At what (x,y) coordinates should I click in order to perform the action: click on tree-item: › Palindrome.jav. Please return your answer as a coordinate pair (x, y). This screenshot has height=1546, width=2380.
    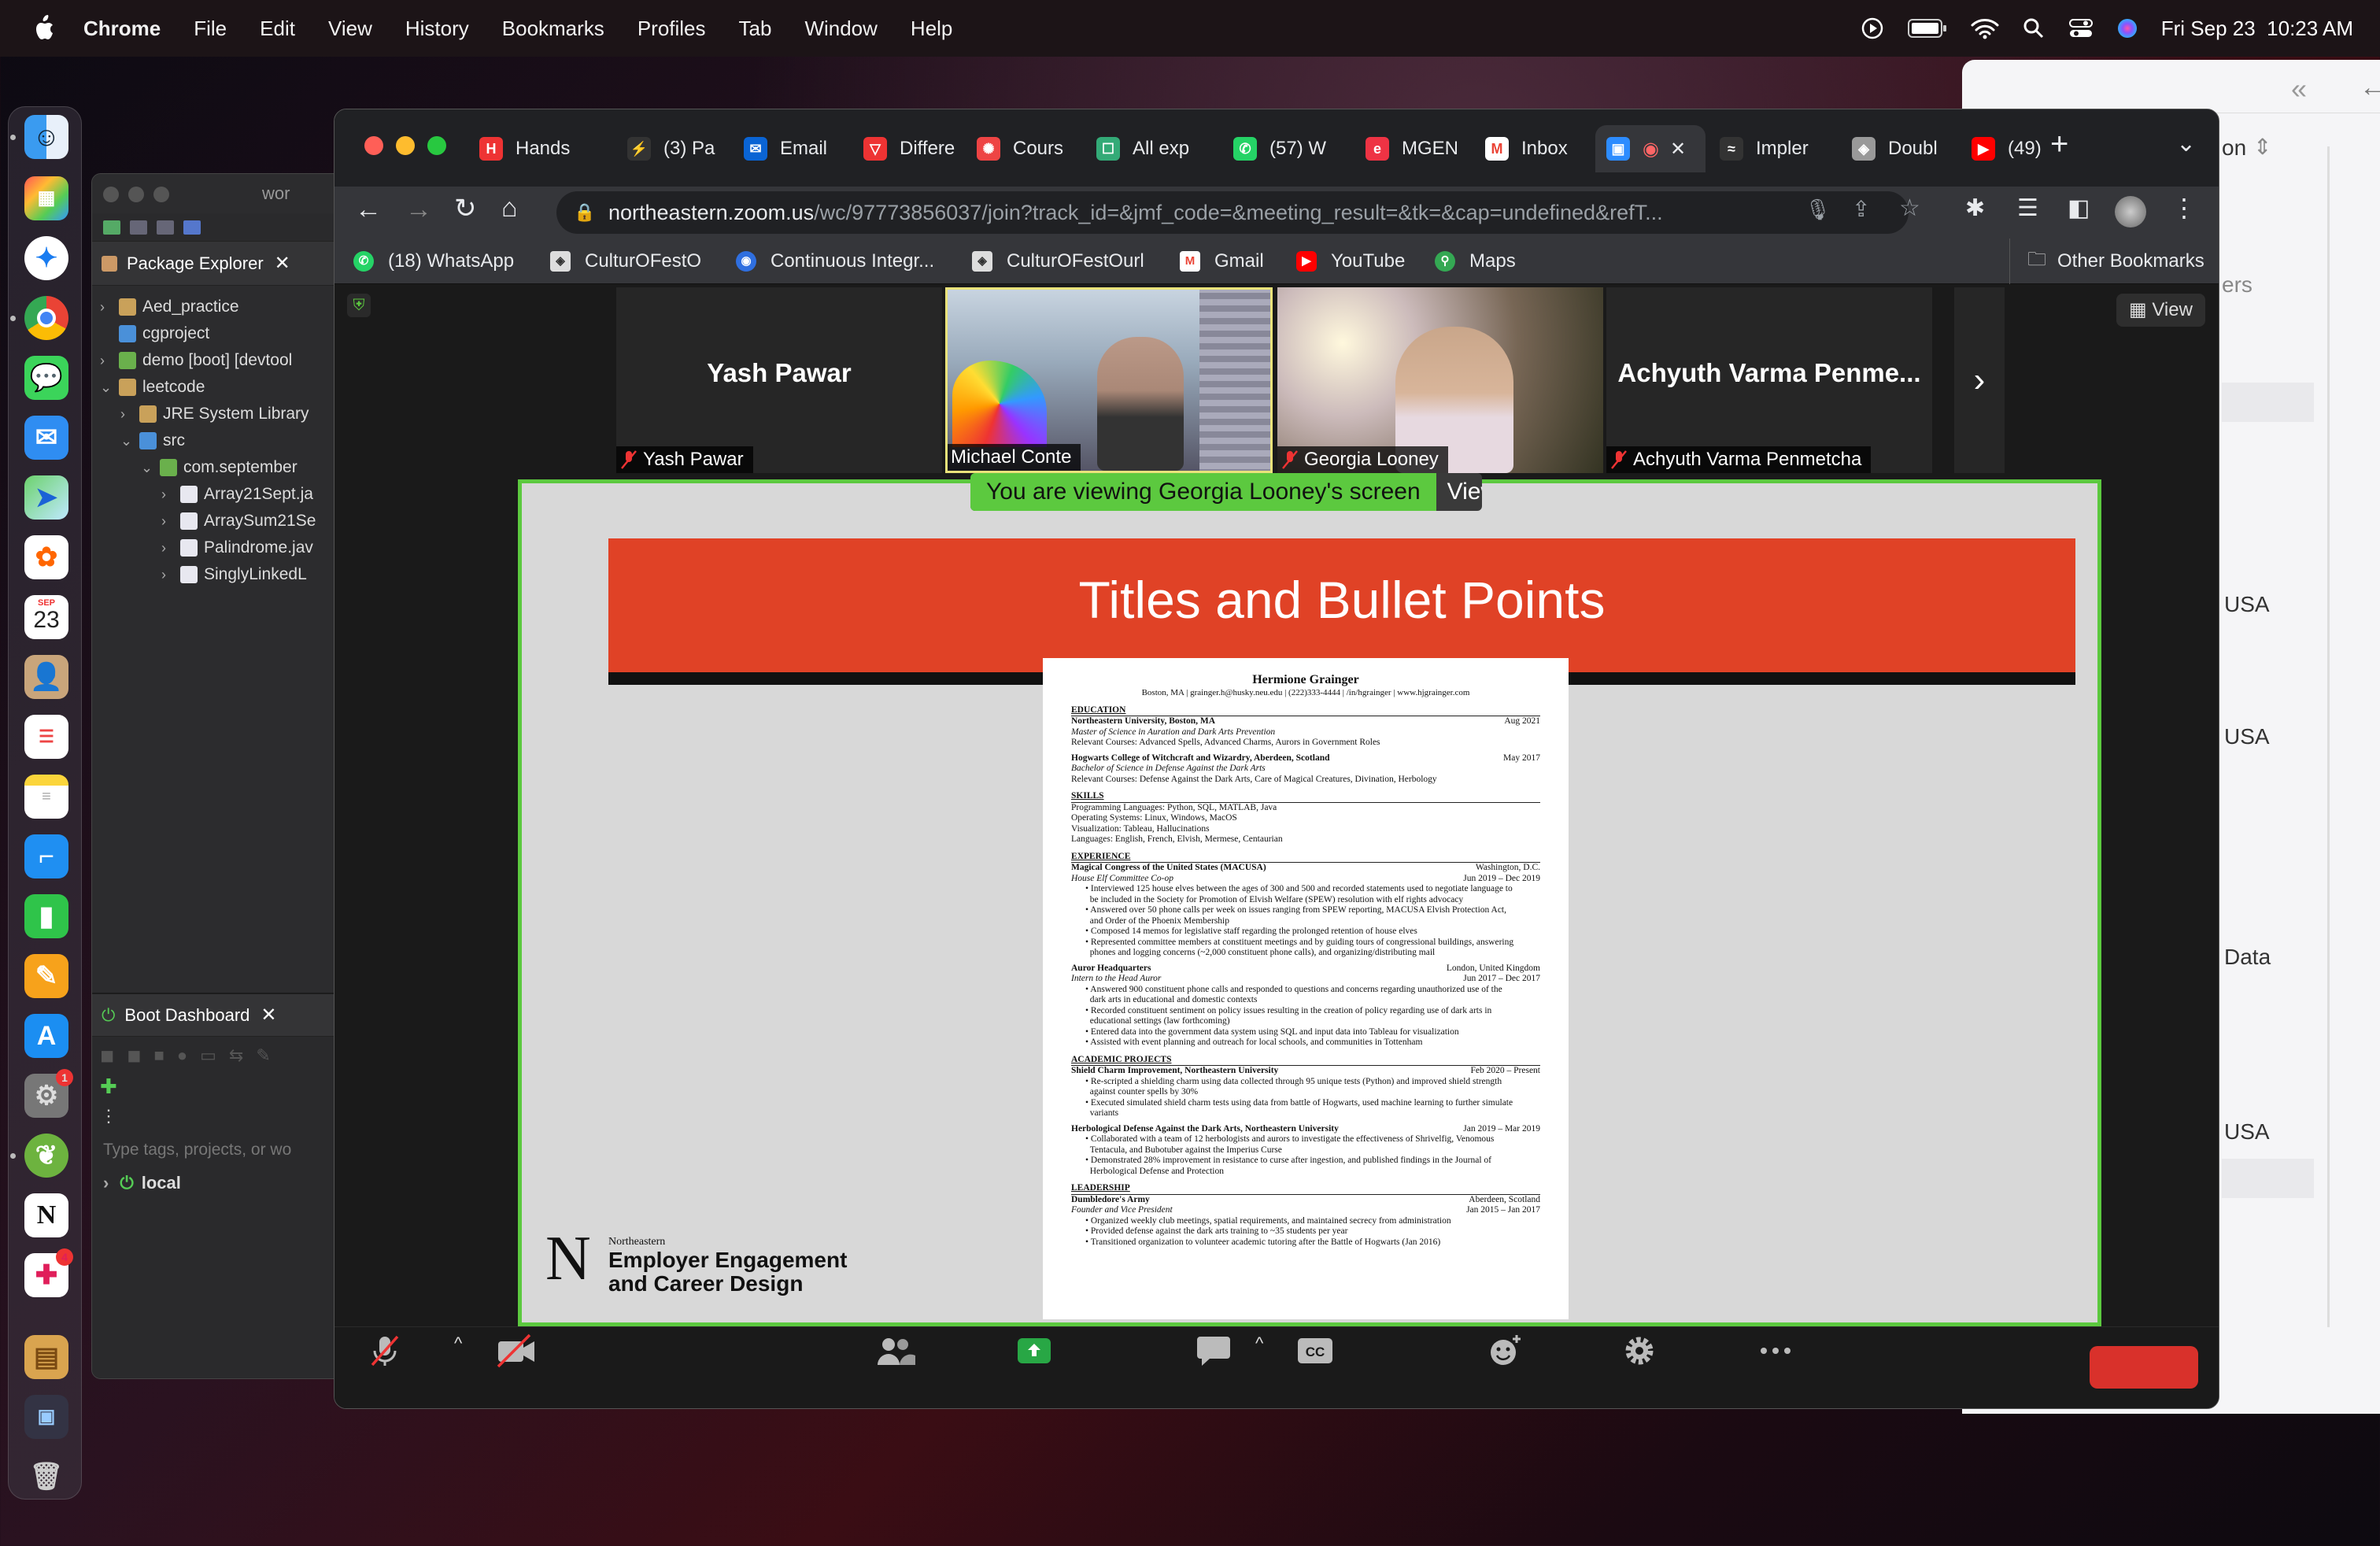
    Looking at the image, I should click on (222, 547).